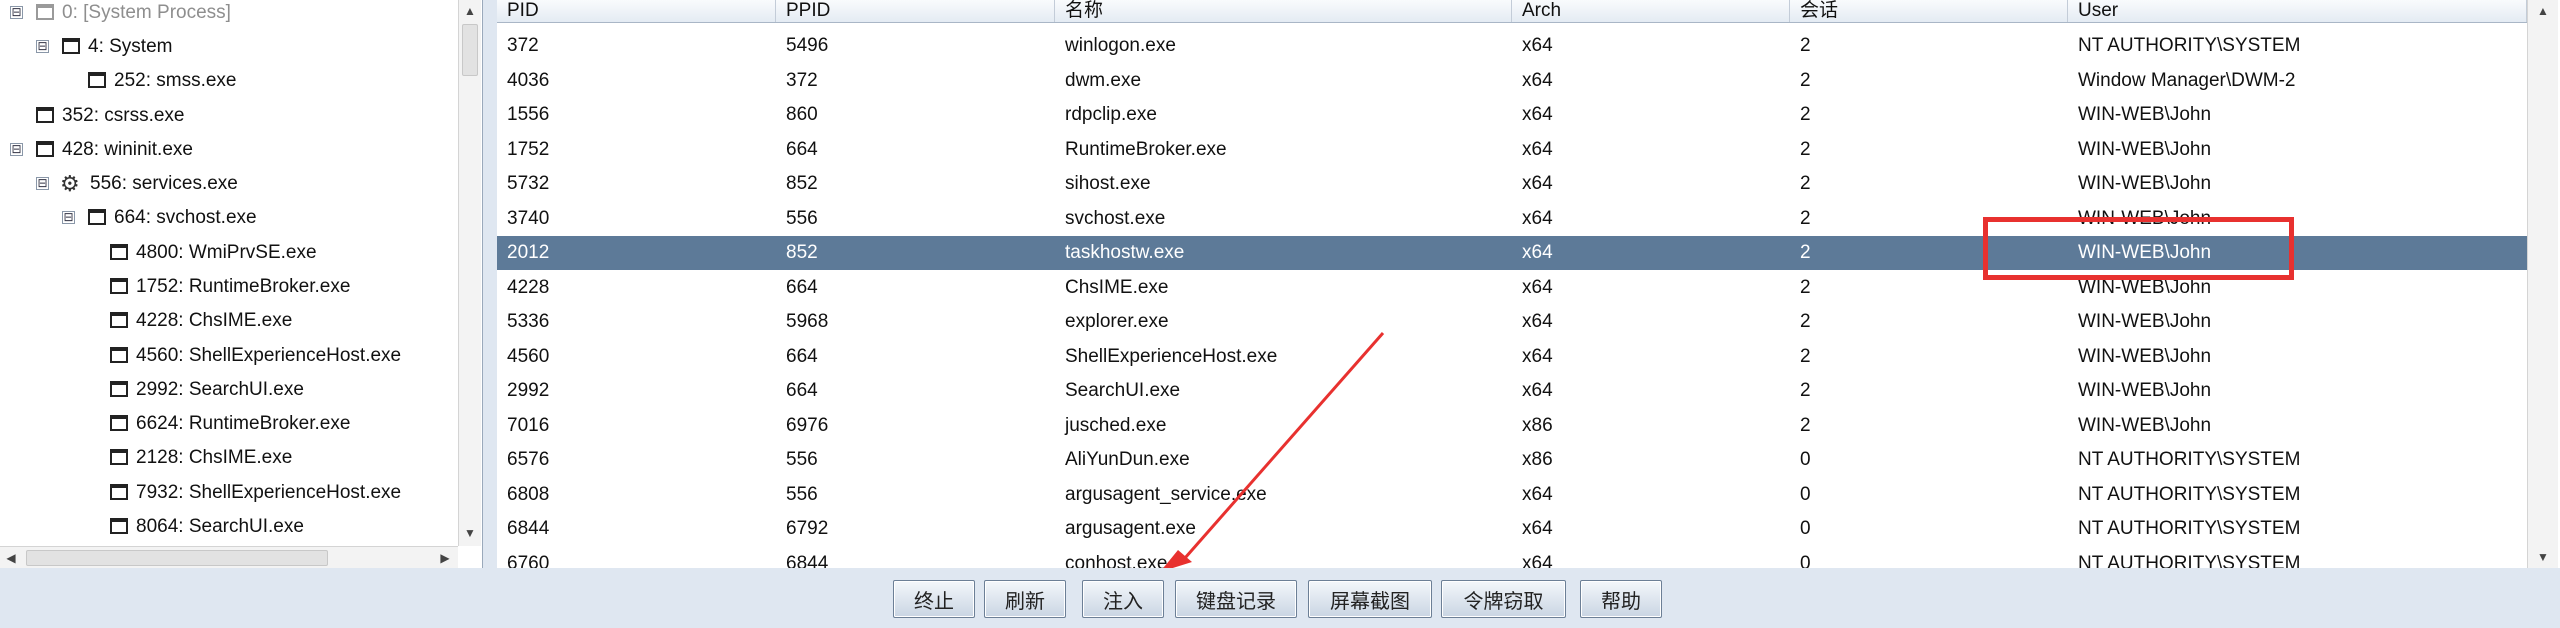  Describe the element at coordinates (229, 15) in the screenshot. I see `tree-item: ⊟ 0: [System Process]` at that location.